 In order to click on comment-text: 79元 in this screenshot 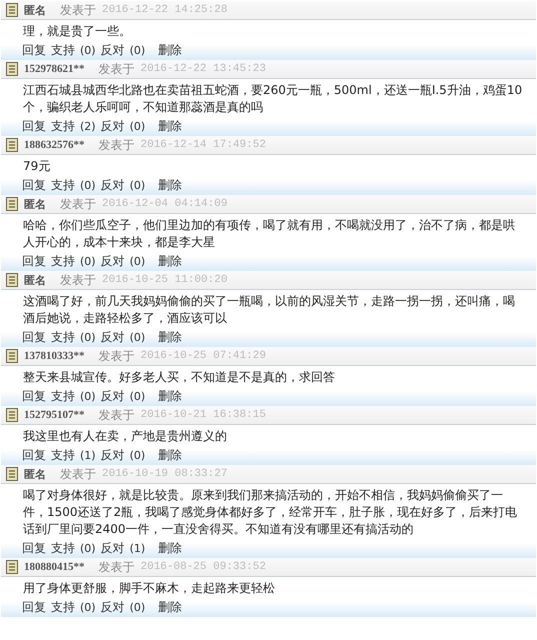, I will do `click(37, 166)`.